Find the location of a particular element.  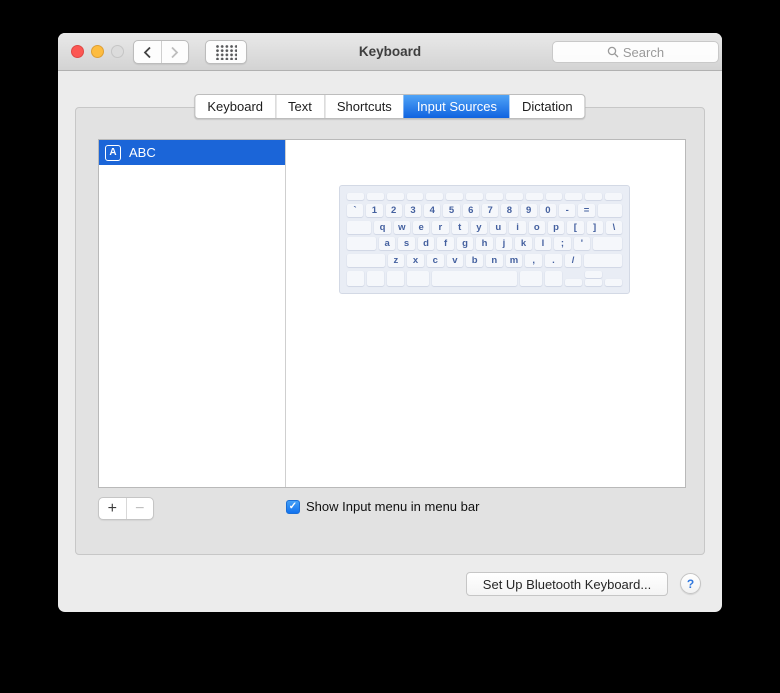

key-[: [ is located at coordinates (575, 227).